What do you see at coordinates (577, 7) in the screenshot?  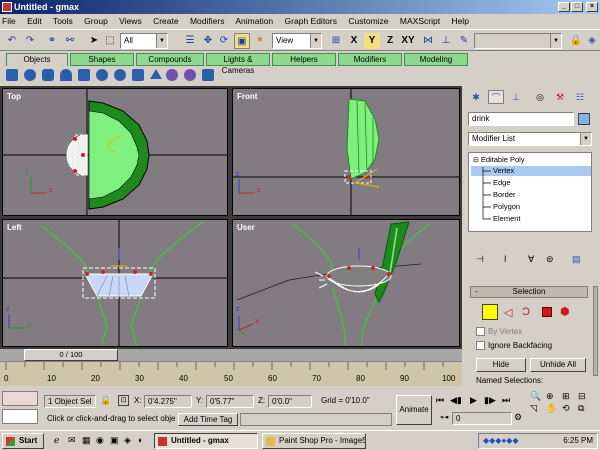 I see `maximize-button: □` at bounding box center [577, 7].